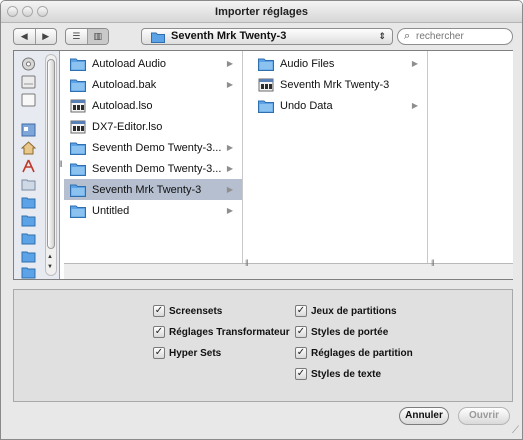 This screenshot has width=523, height=440. I want to click on list-item: Autoload.lso, so click(153, 105).